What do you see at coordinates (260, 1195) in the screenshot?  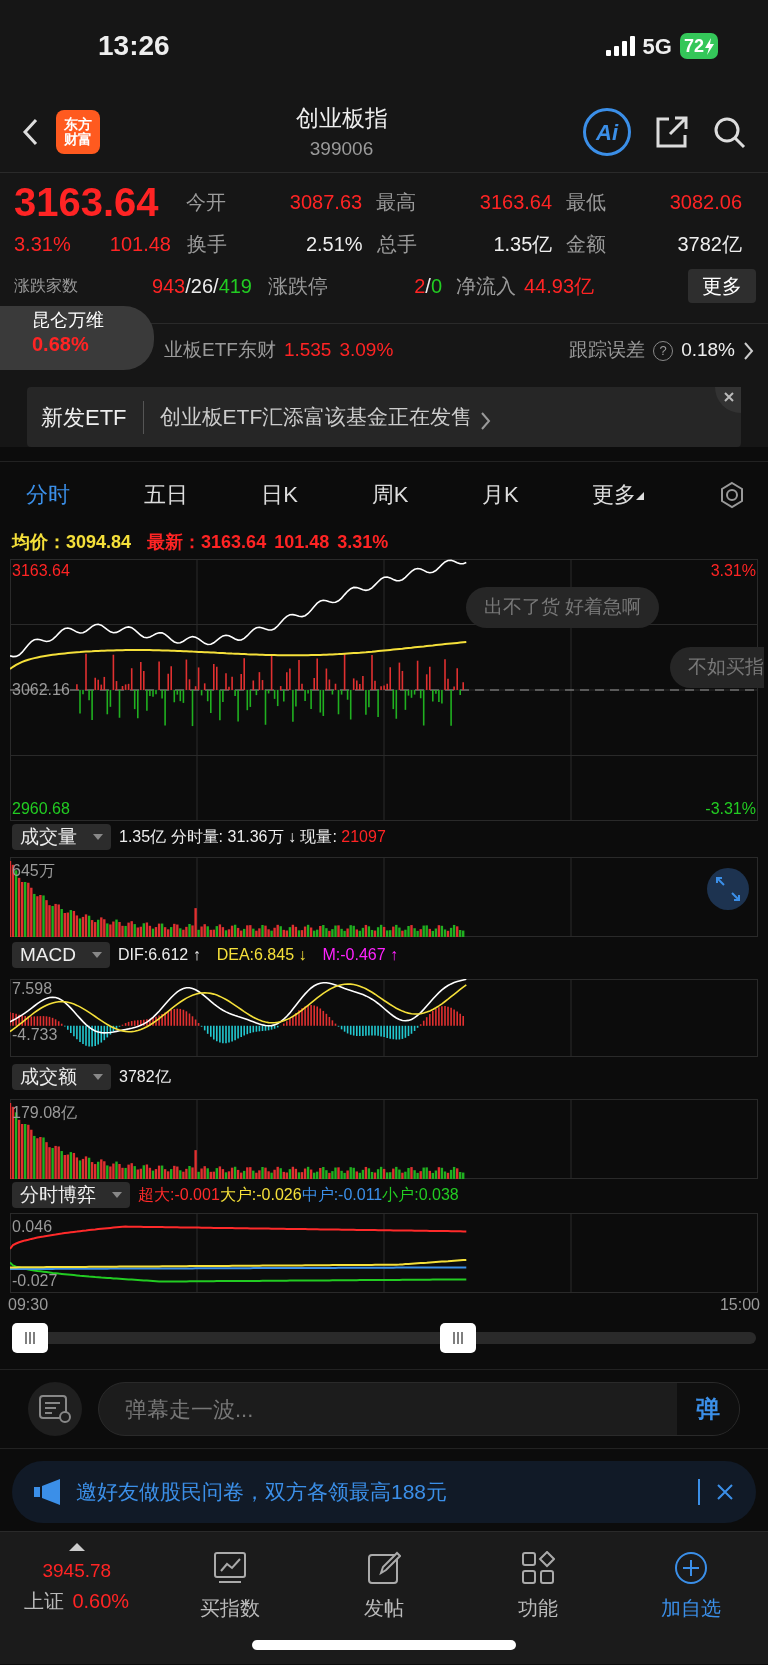 I see `flow-value: 大户:-0.026` at bounding box center [260, 1195].